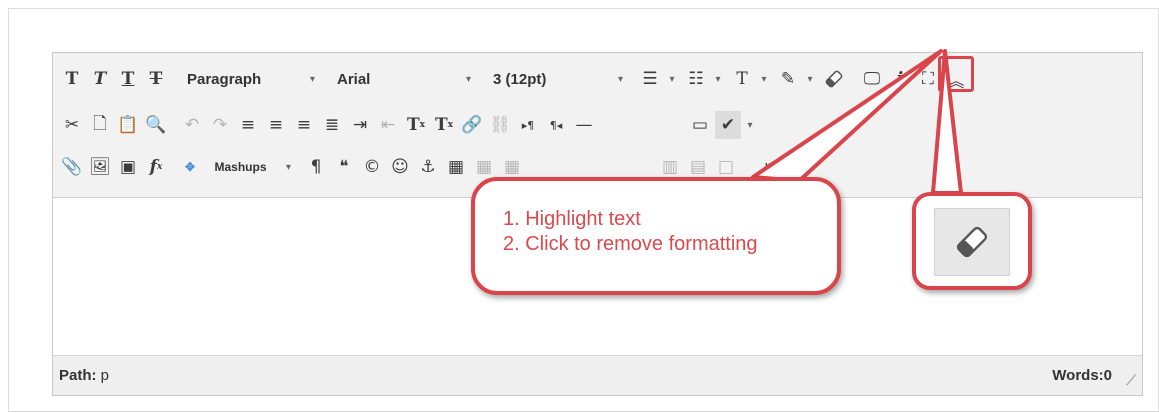  I want to click on highlight-color-button: ✎, so click(788, 79).